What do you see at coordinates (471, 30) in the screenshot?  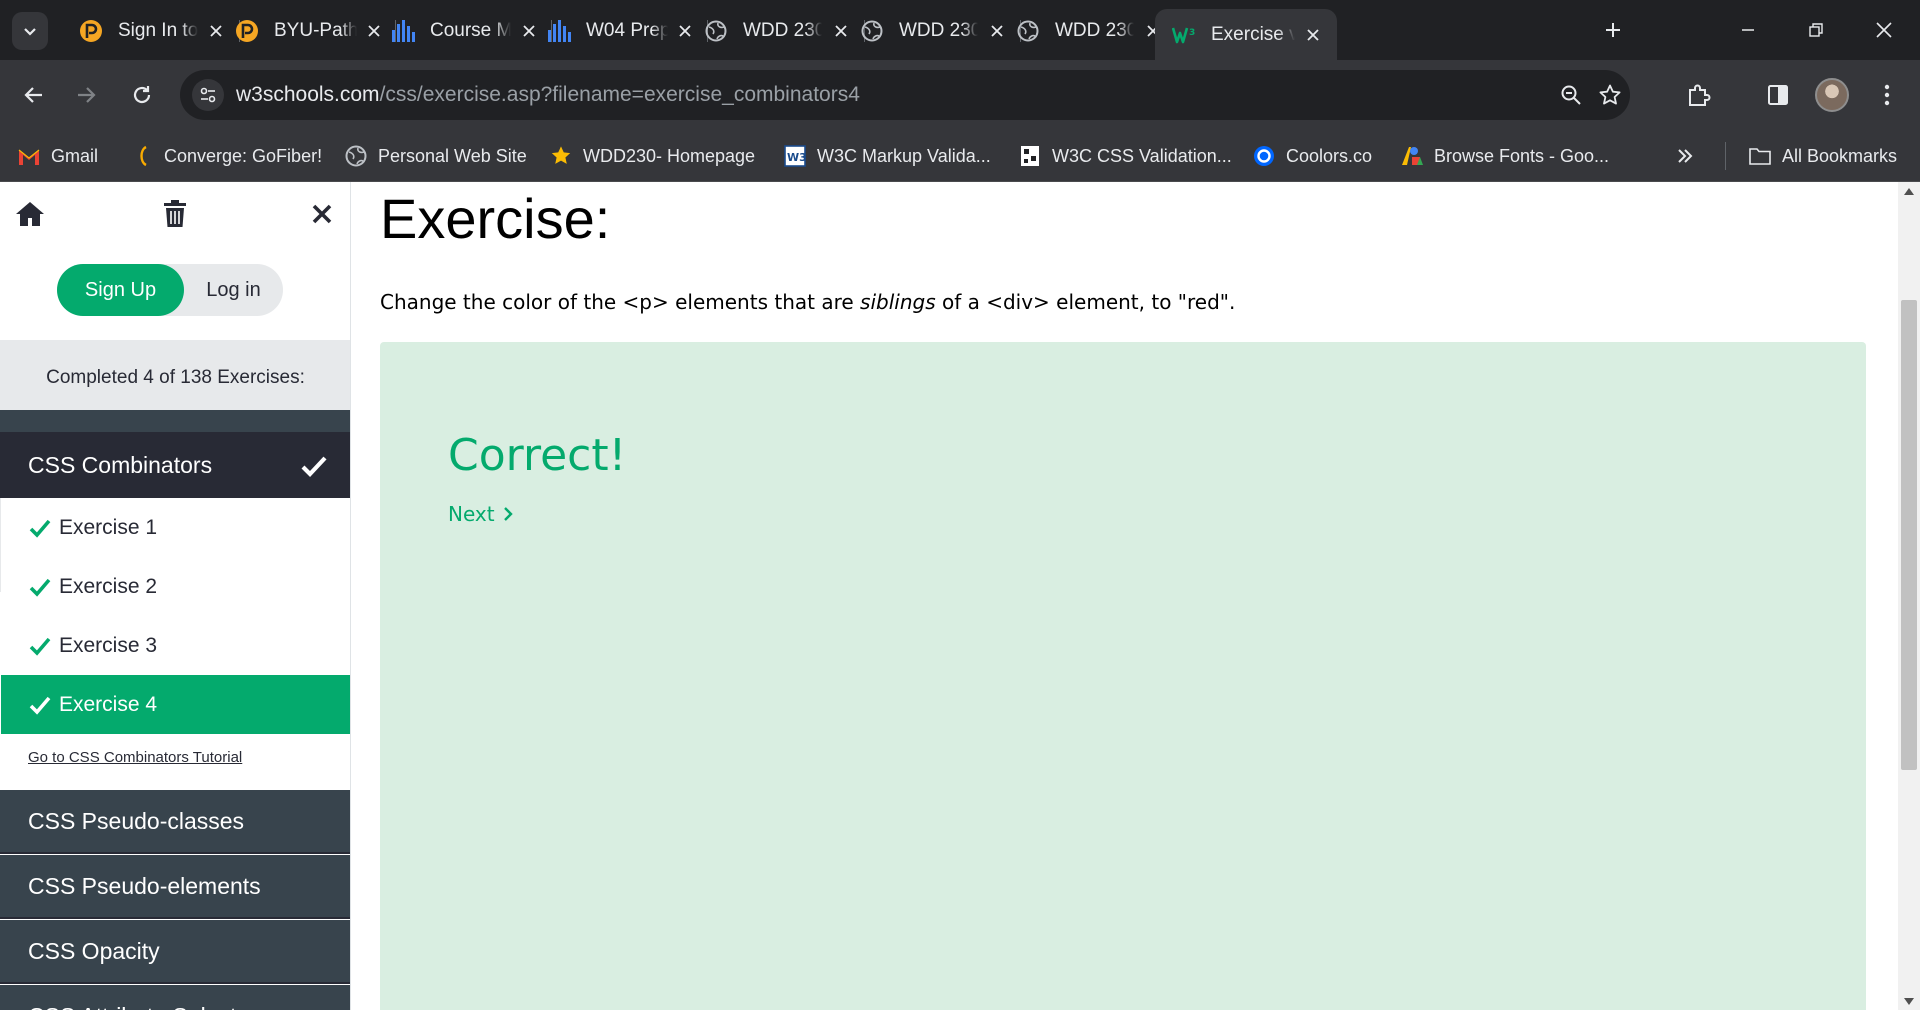 I see `tab-title: Course Map` at bounding box center [471, 30].